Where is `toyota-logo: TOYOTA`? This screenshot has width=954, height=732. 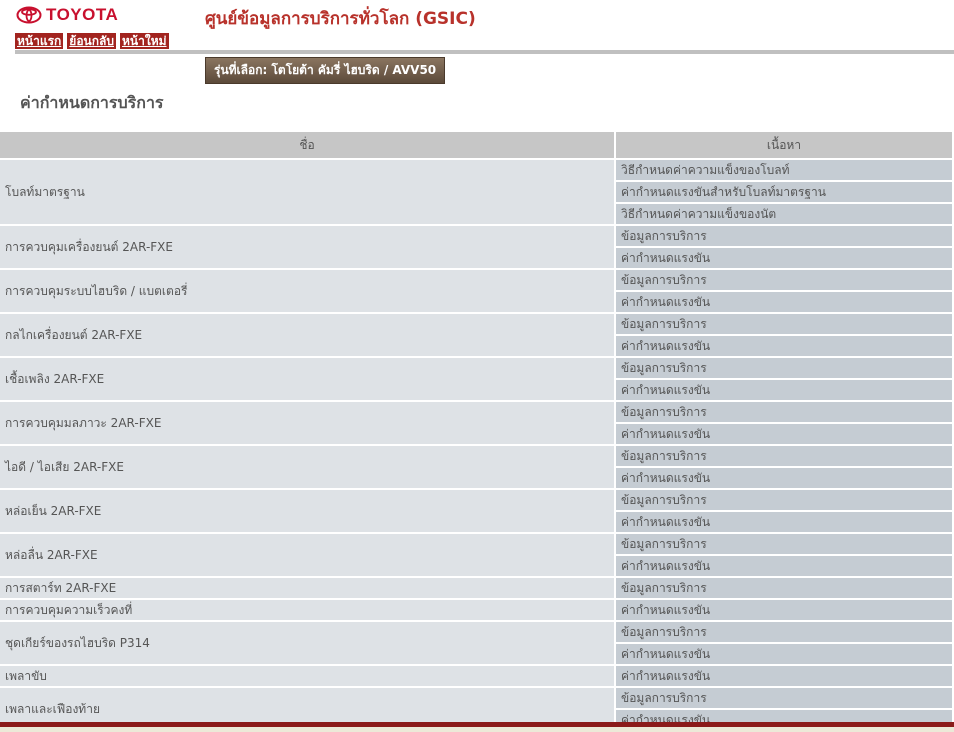
toyota-logo: TOYOTA is located at coordinates (67, 15).